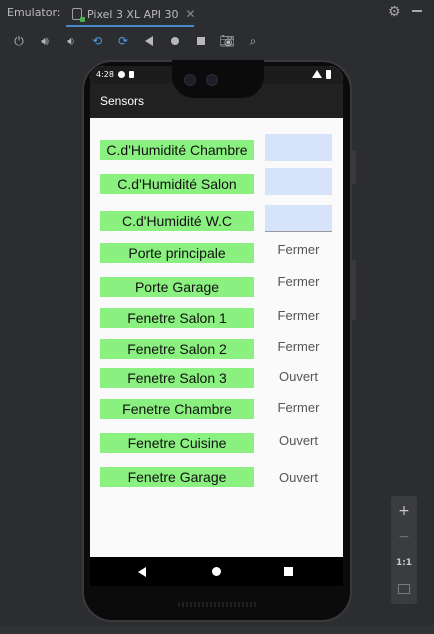 Image resolution: width=434 pixels, height=634 pixels. Describe the element at coordinates (218, 604) in the screenshot. I see `speaker-grille` at that location.